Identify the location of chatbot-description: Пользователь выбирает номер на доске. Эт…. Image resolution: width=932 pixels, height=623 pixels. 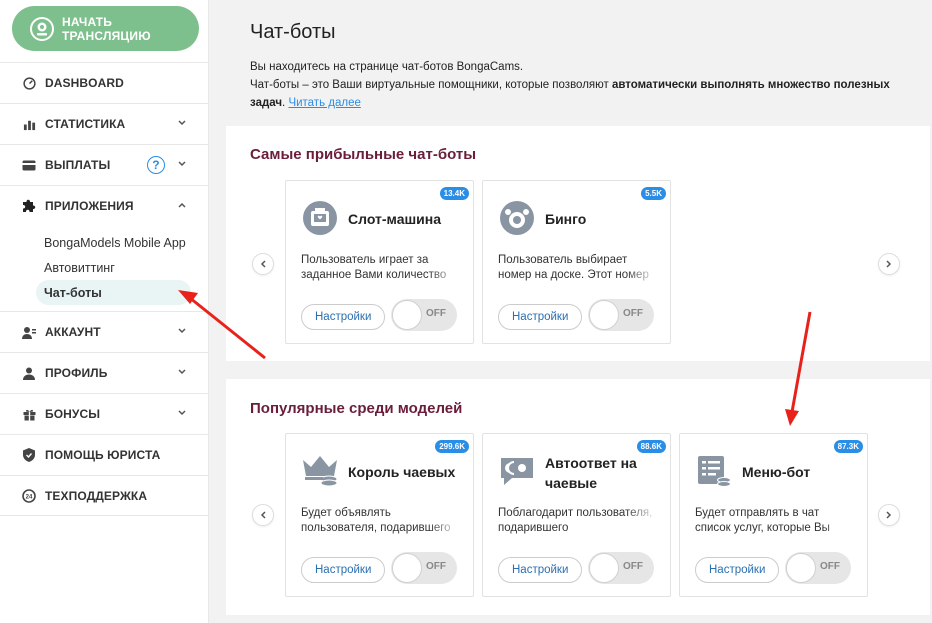
(573, 267).